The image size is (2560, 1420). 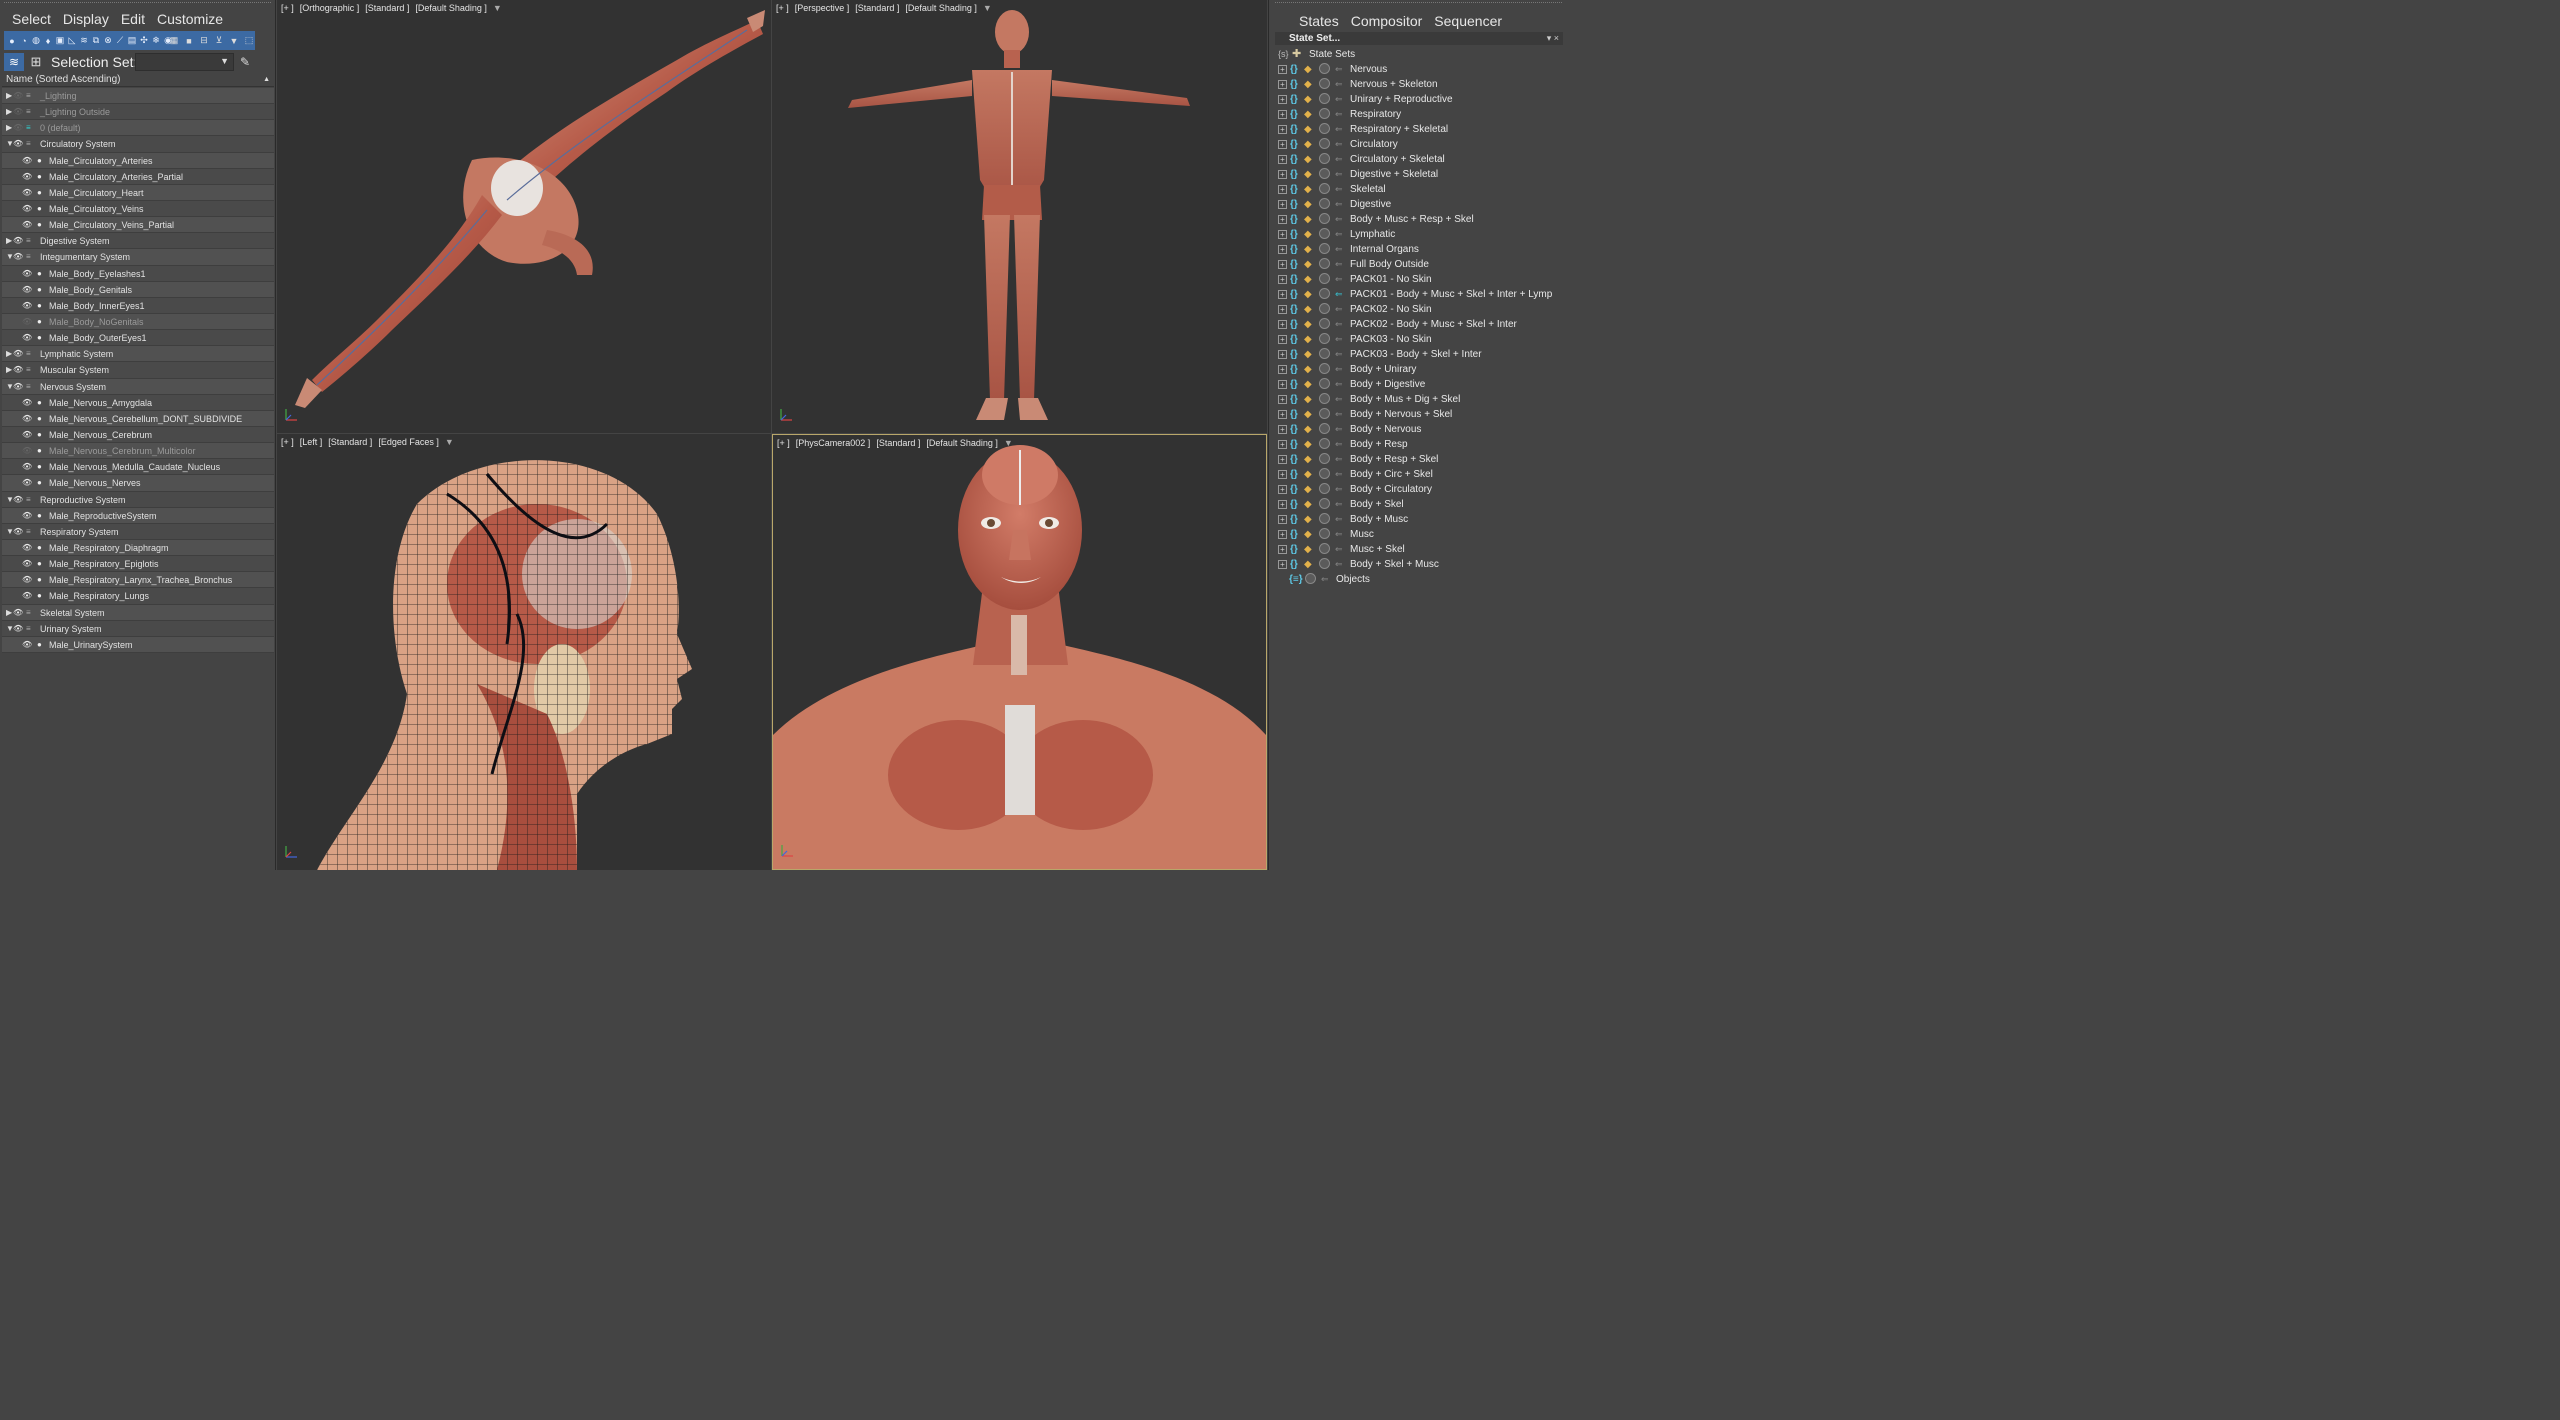 What do you see at coordinates (138, 548) in the screenshot?
I see `object-row: 👁 ● Male_Respiratory_Diaphragm` at bounding box center [138, 548].